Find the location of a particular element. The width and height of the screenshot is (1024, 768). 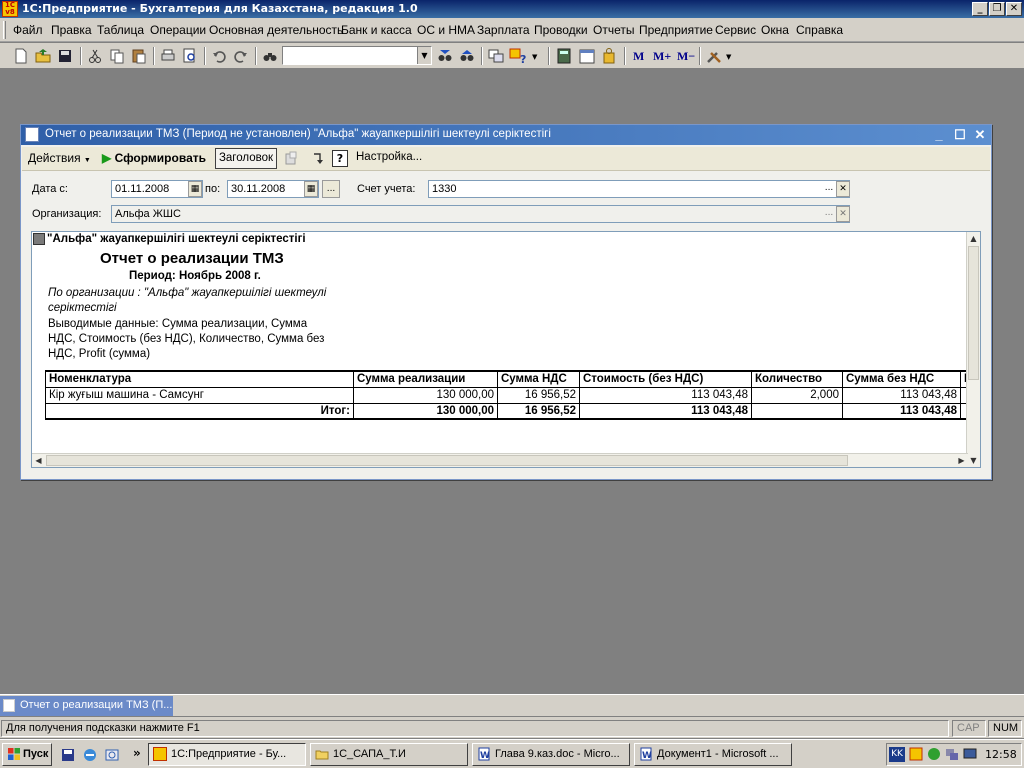

col-header-sales: Сумма реализации is located at coordinates (425, 379).